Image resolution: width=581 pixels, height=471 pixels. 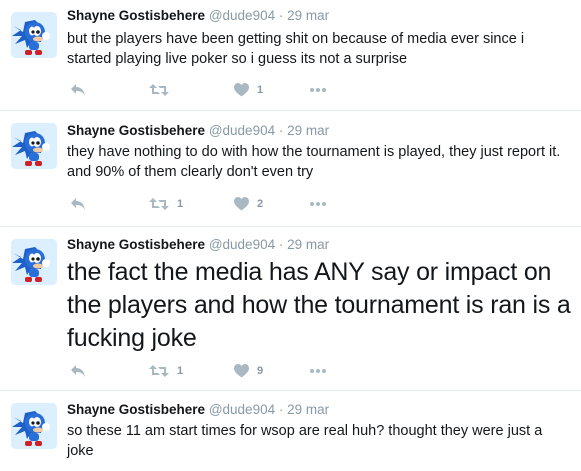 What do you see at coordinates (260, 371) in the screenshot?
I see `like-count: 9` at bounding box center [260, 371].